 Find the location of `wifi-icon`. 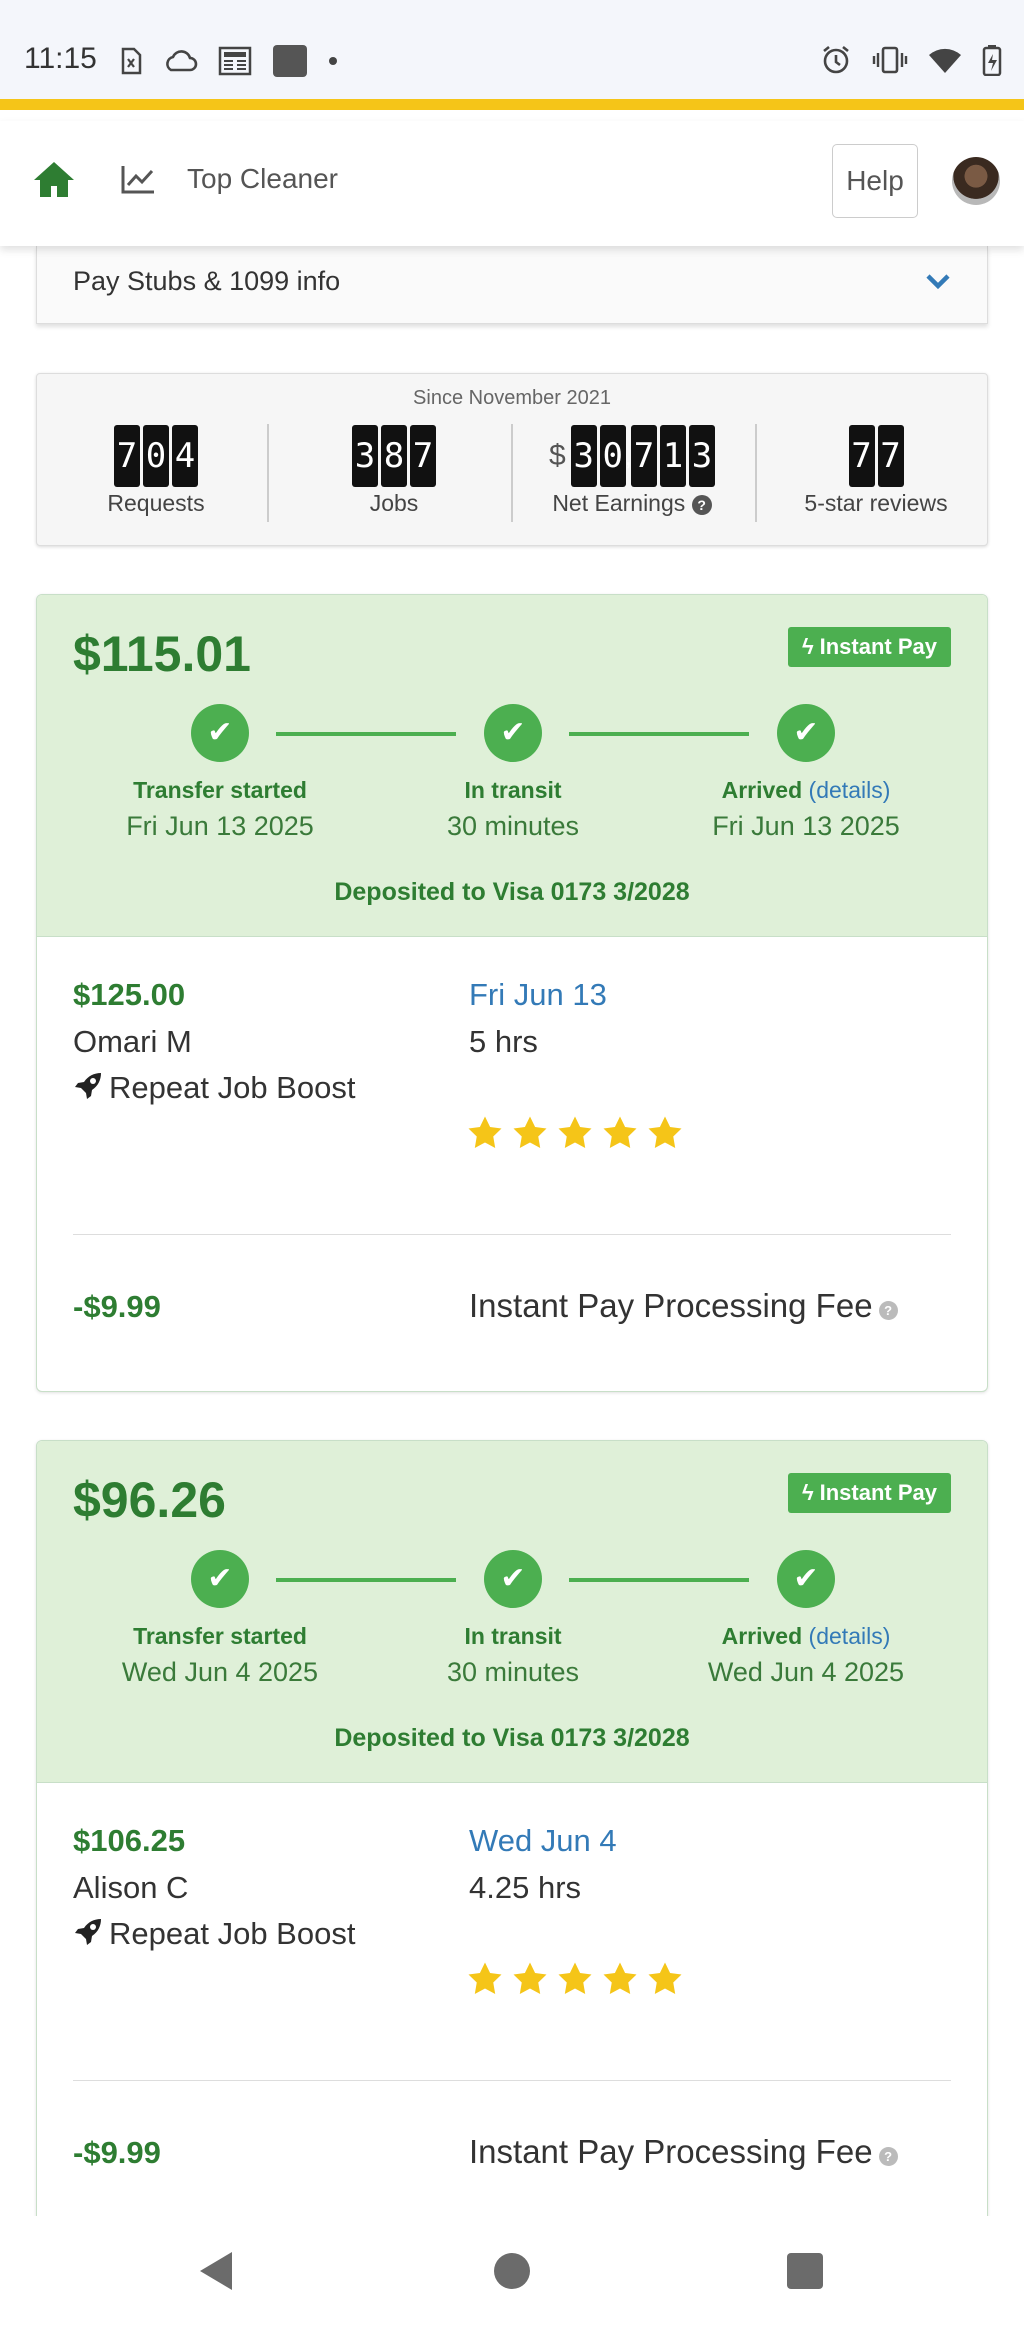

wifi-icon is located at coordinates (945, 60).